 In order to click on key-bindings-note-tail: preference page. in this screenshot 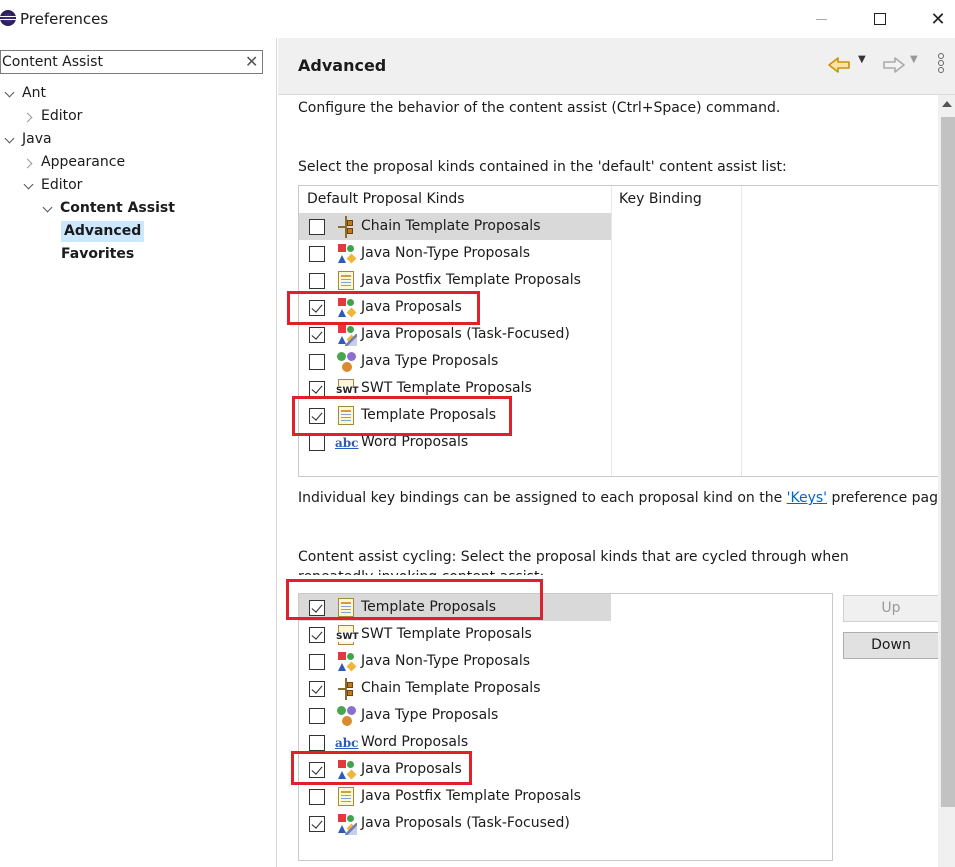, I will do `click(889, 498)`.